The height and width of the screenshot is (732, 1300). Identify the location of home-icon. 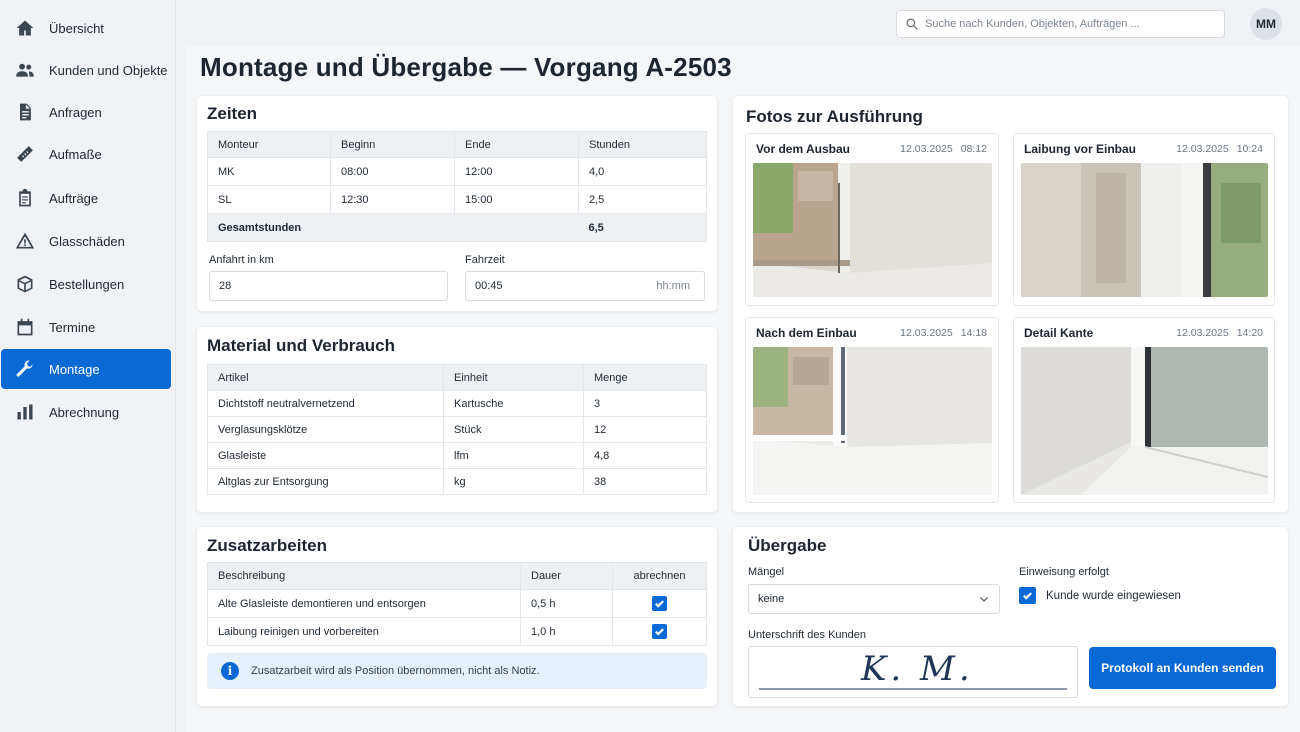
(25, 28).